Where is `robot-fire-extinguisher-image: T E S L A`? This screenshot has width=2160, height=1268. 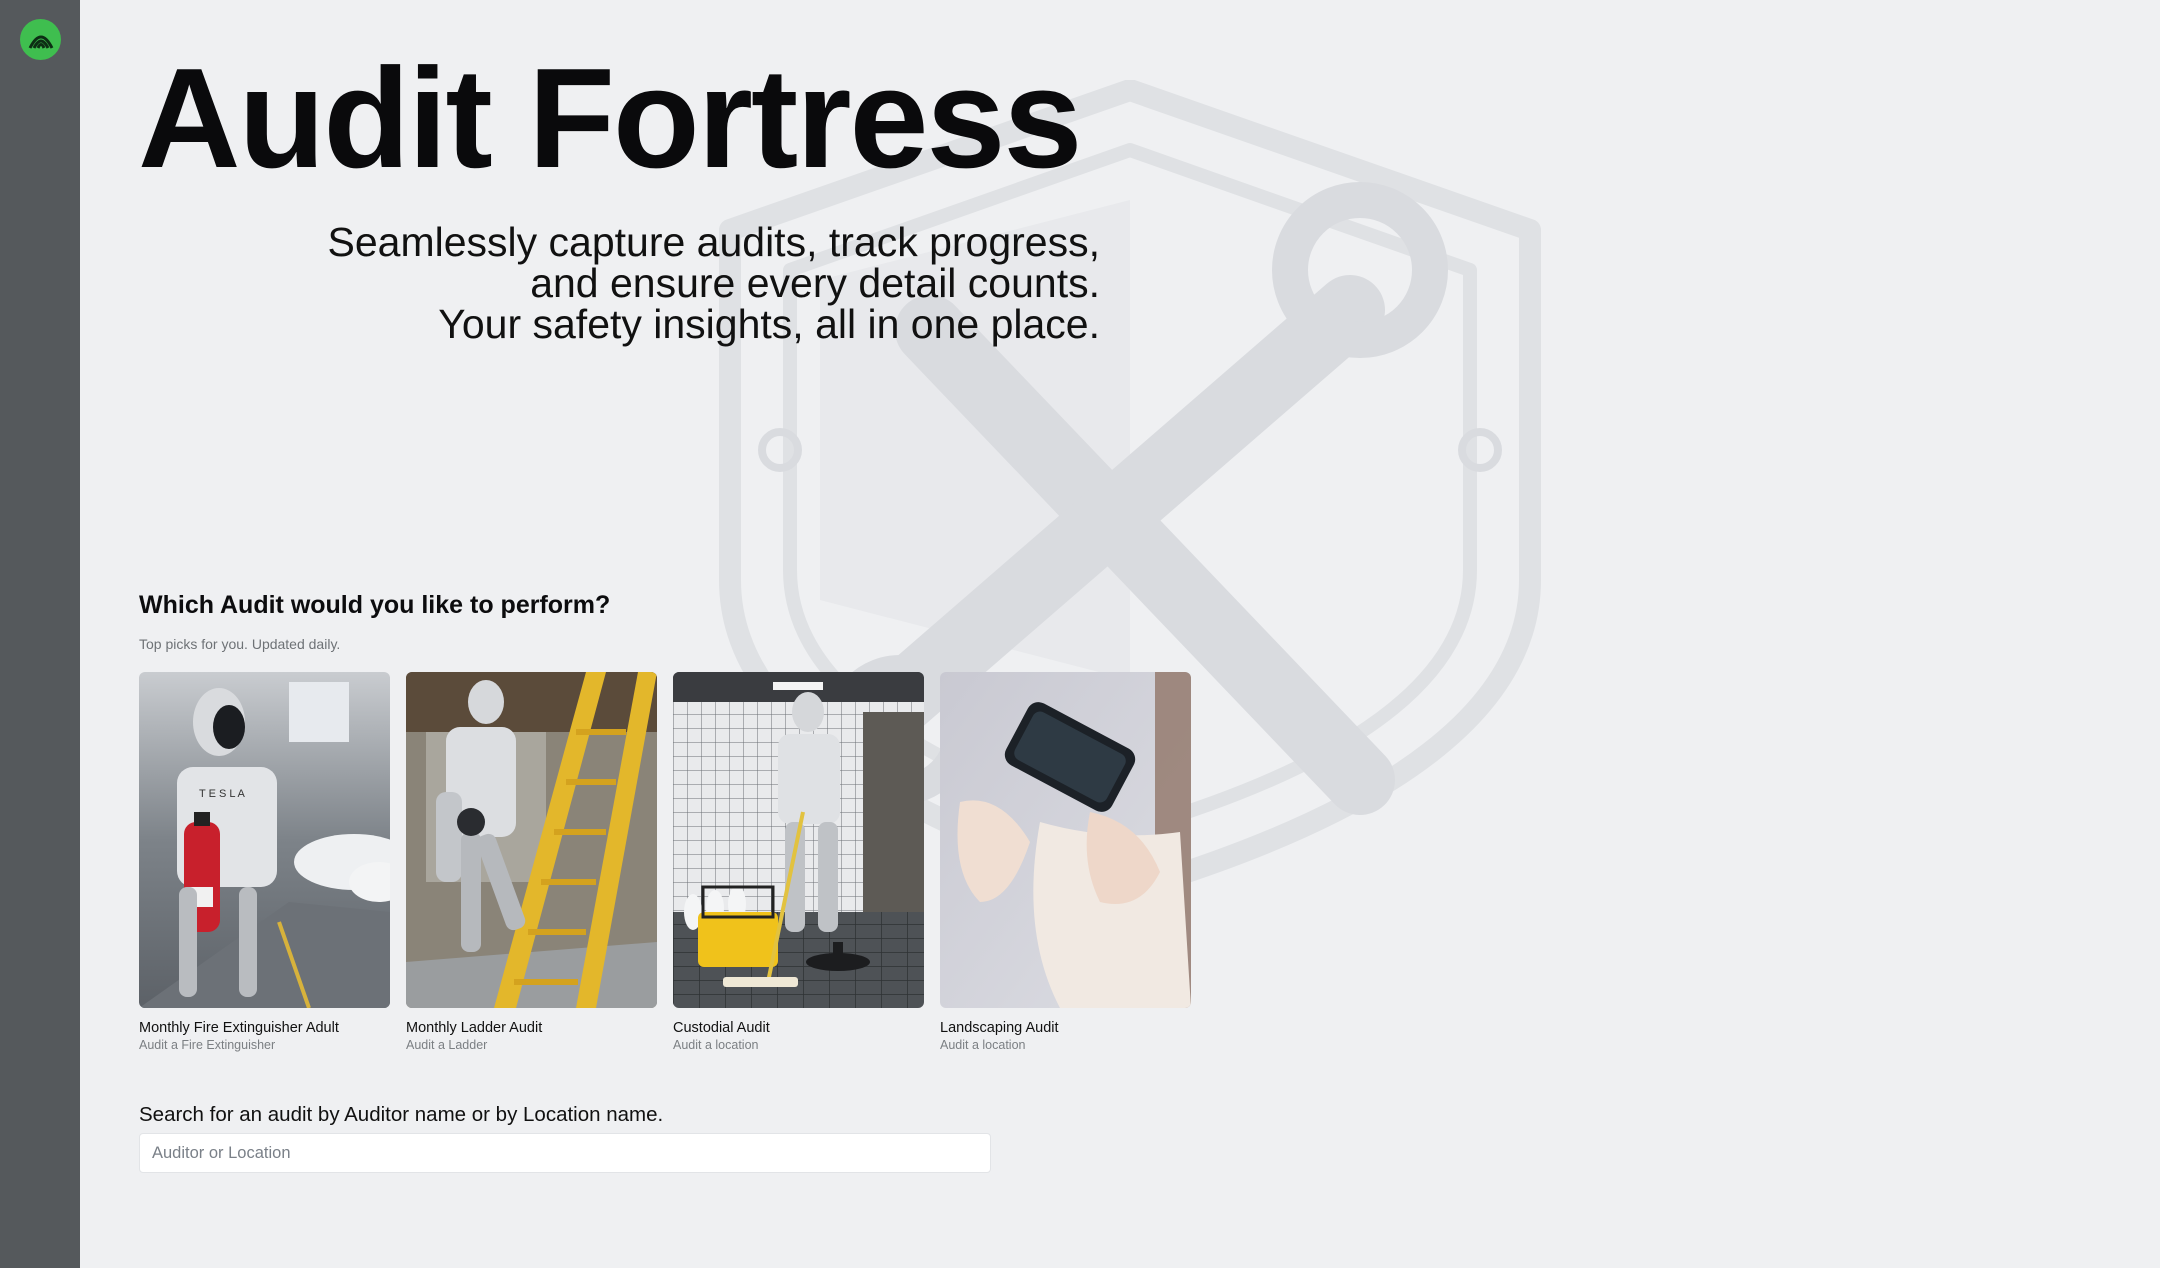 robot-fire-extinguisher-image: T E S L A is located at coordinates (264, 840).